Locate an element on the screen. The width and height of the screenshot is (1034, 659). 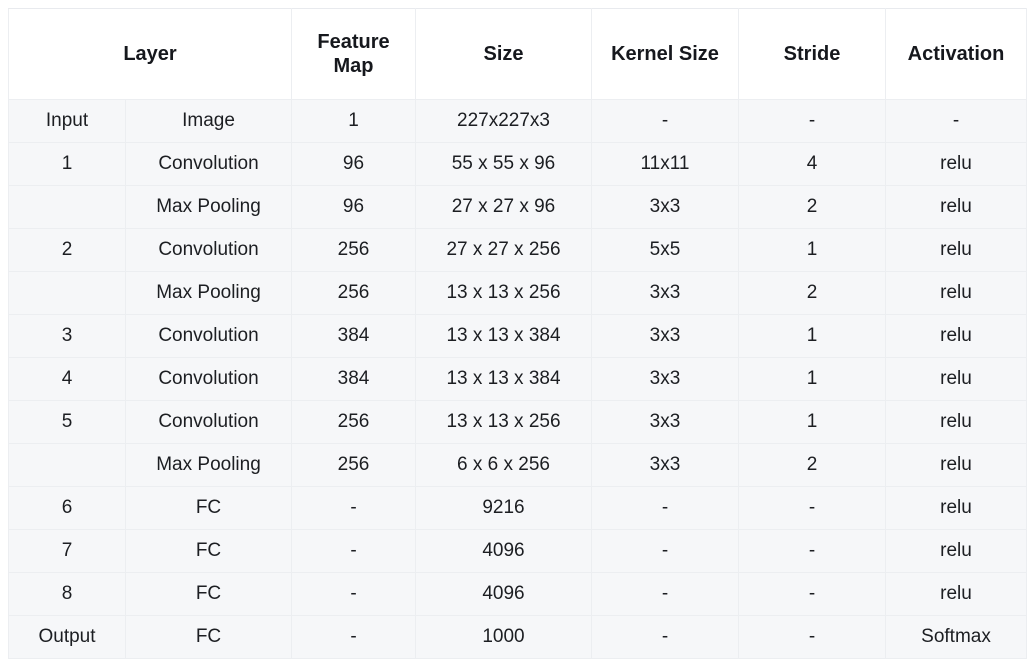
cell-layer: Output is located at coordinates (67, 637).